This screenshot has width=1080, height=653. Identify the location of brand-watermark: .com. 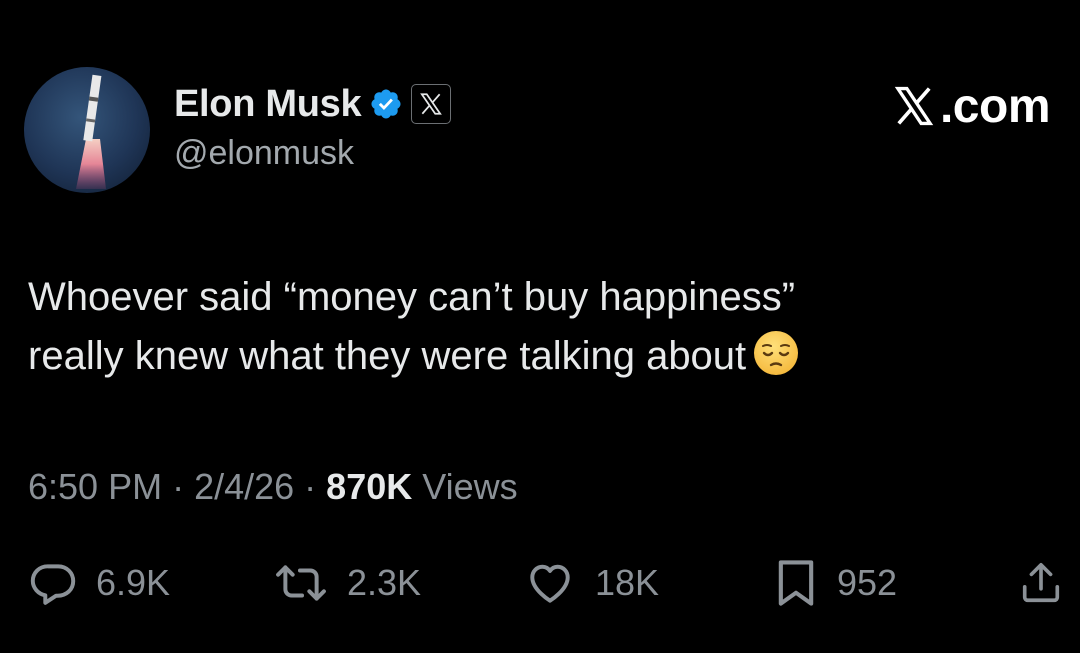
(971, 106).